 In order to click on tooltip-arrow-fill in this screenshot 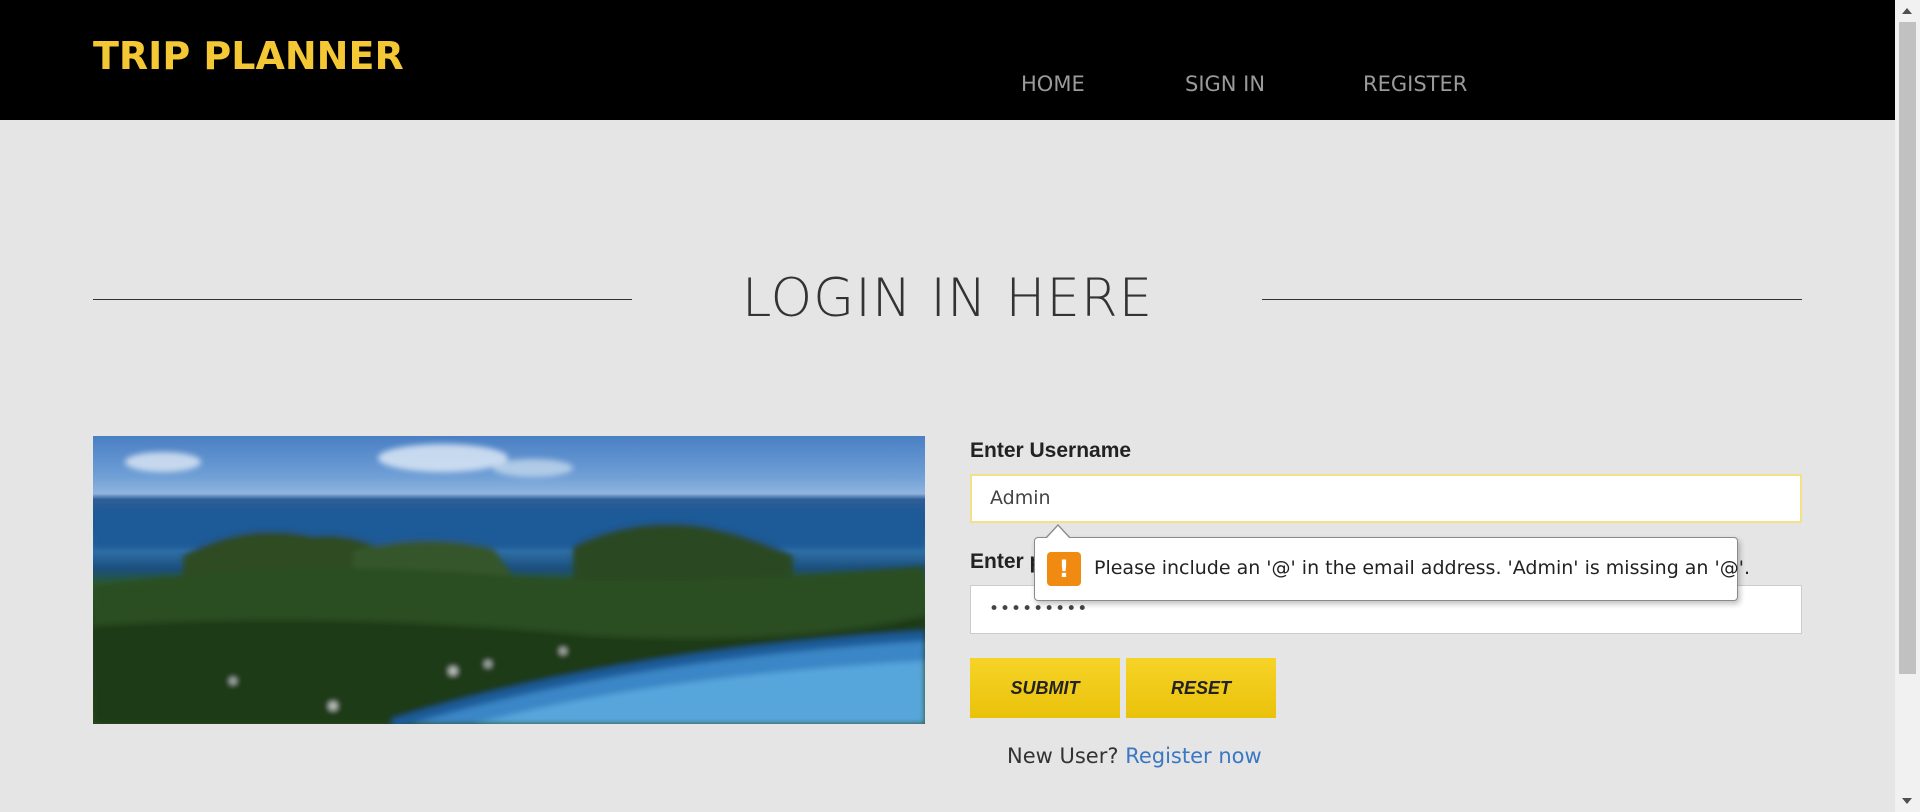, I will do `click(1058, 532)`.